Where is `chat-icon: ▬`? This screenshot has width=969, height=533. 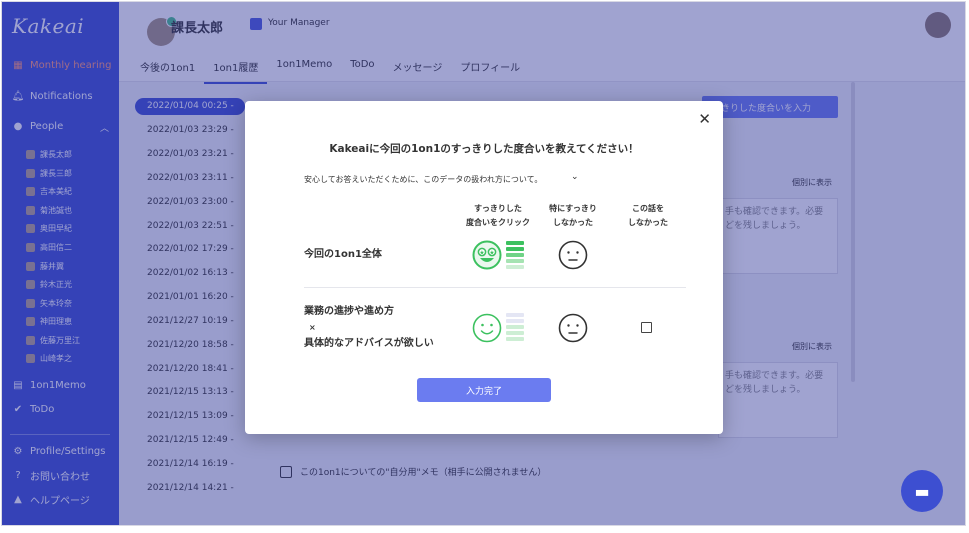
chat-icon: ▬ is located at coordinates (922, 491).